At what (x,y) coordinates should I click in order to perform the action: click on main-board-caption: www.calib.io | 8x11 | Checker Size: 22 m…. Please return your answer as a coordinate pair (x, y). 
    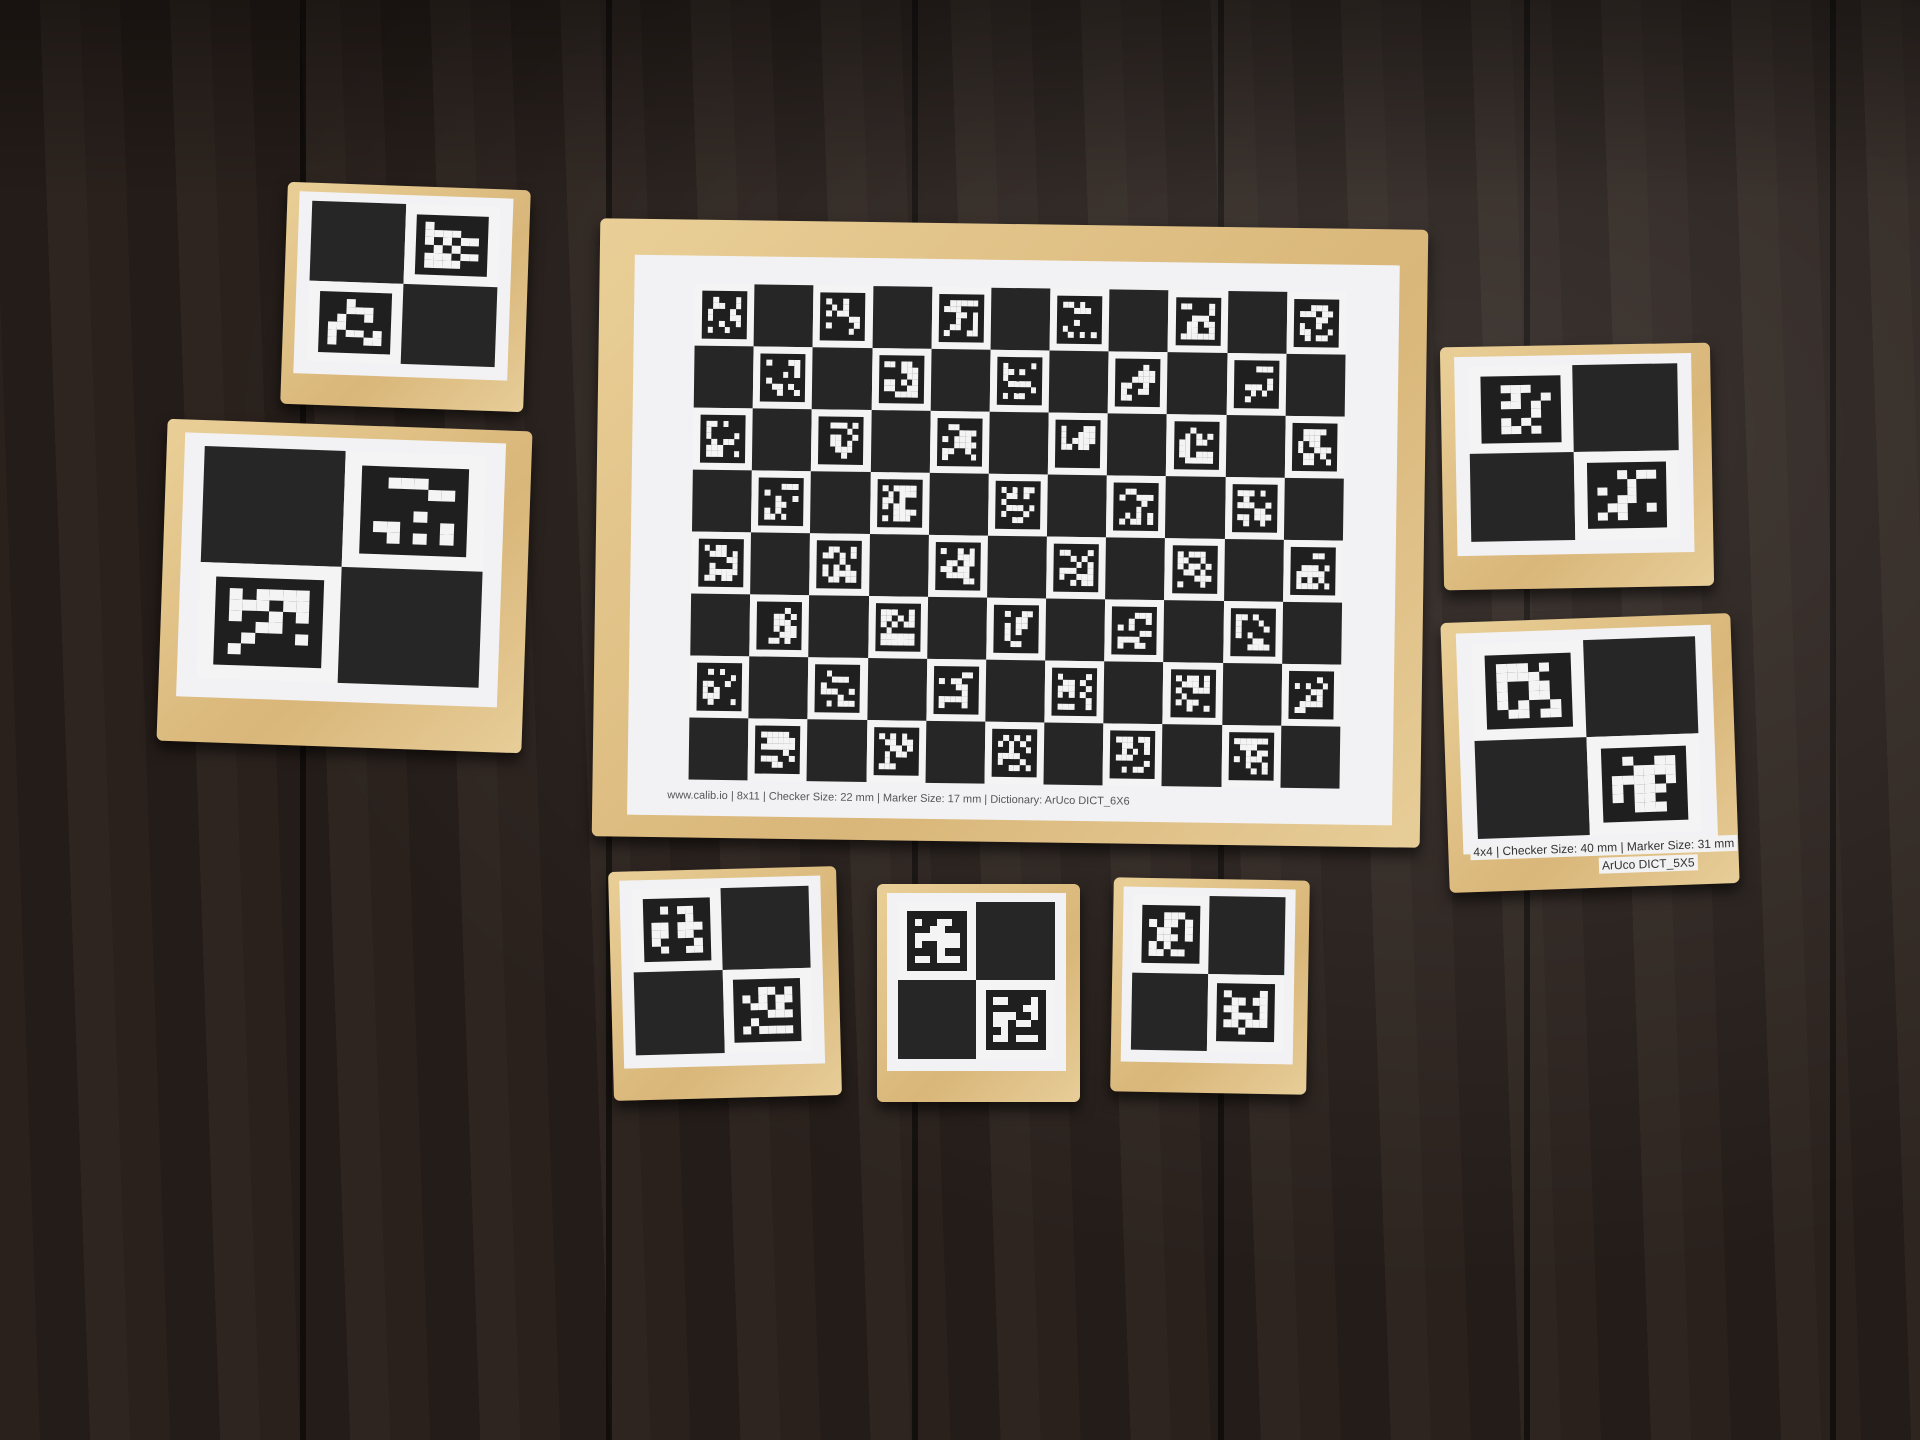
    Looking at the image, I should click on (898, 798).